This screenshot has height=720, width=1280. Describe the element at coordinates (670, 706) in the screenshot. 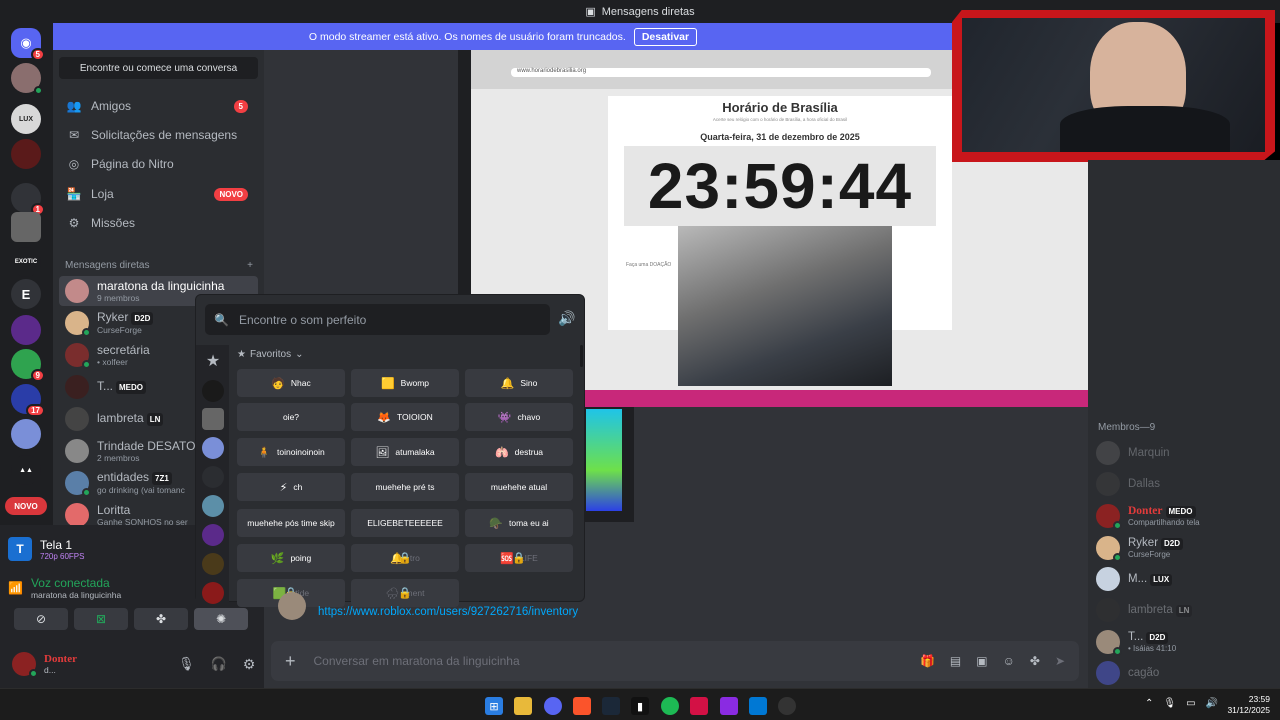

I see `spotify-icon` at that location.